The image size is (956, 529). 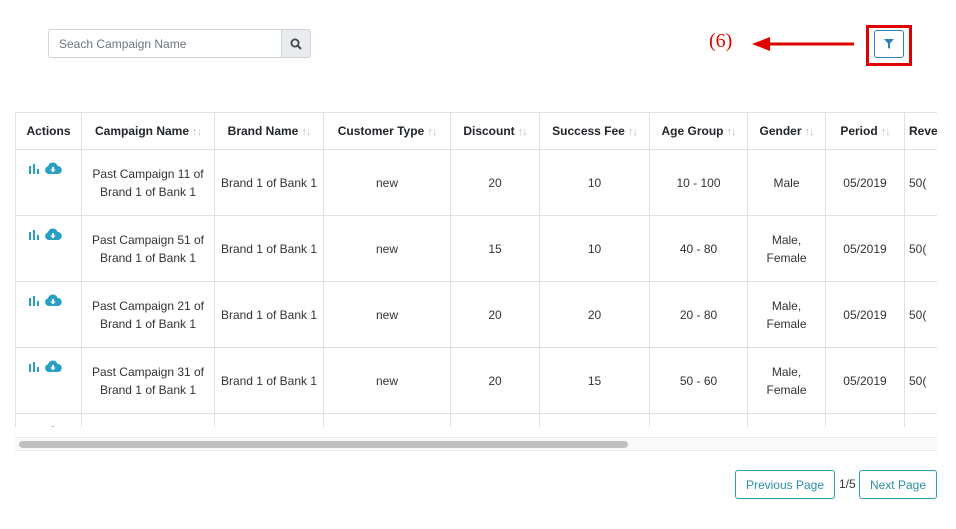 I want to click on discount-cell: 15, so click(x=495, y=248).